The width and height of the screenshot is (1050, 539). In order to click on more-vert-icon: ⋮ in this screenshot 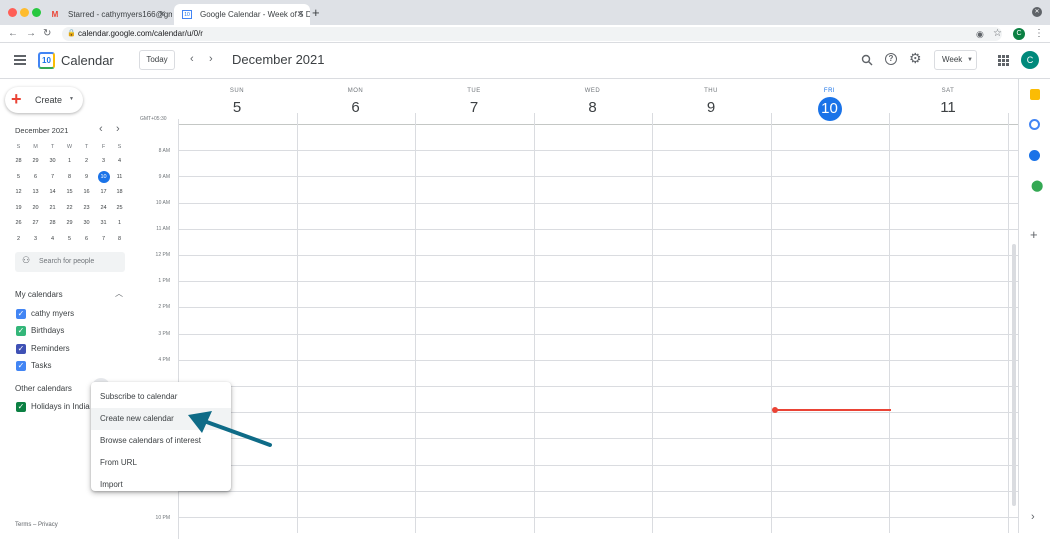, I will do `click(1039, 34)`.